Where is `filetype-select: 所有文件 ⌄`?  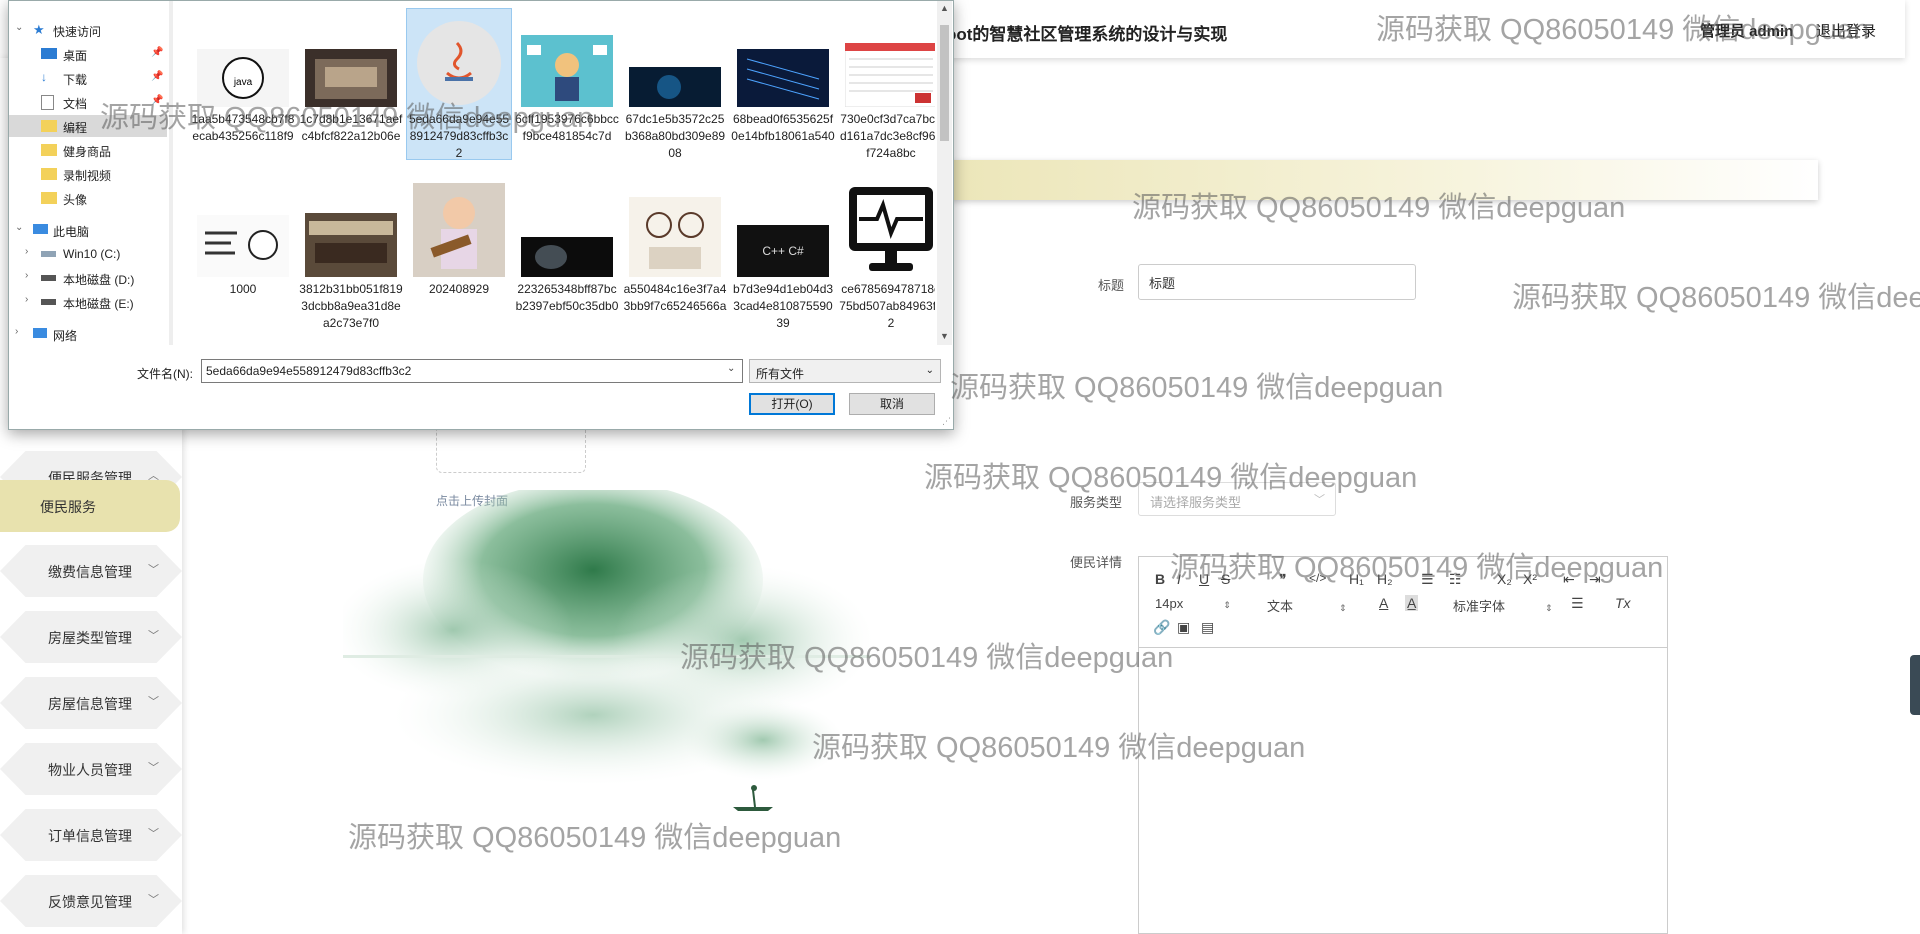
filetype-select: 所有文件 ⌄ is located at coordinates (845, 371).